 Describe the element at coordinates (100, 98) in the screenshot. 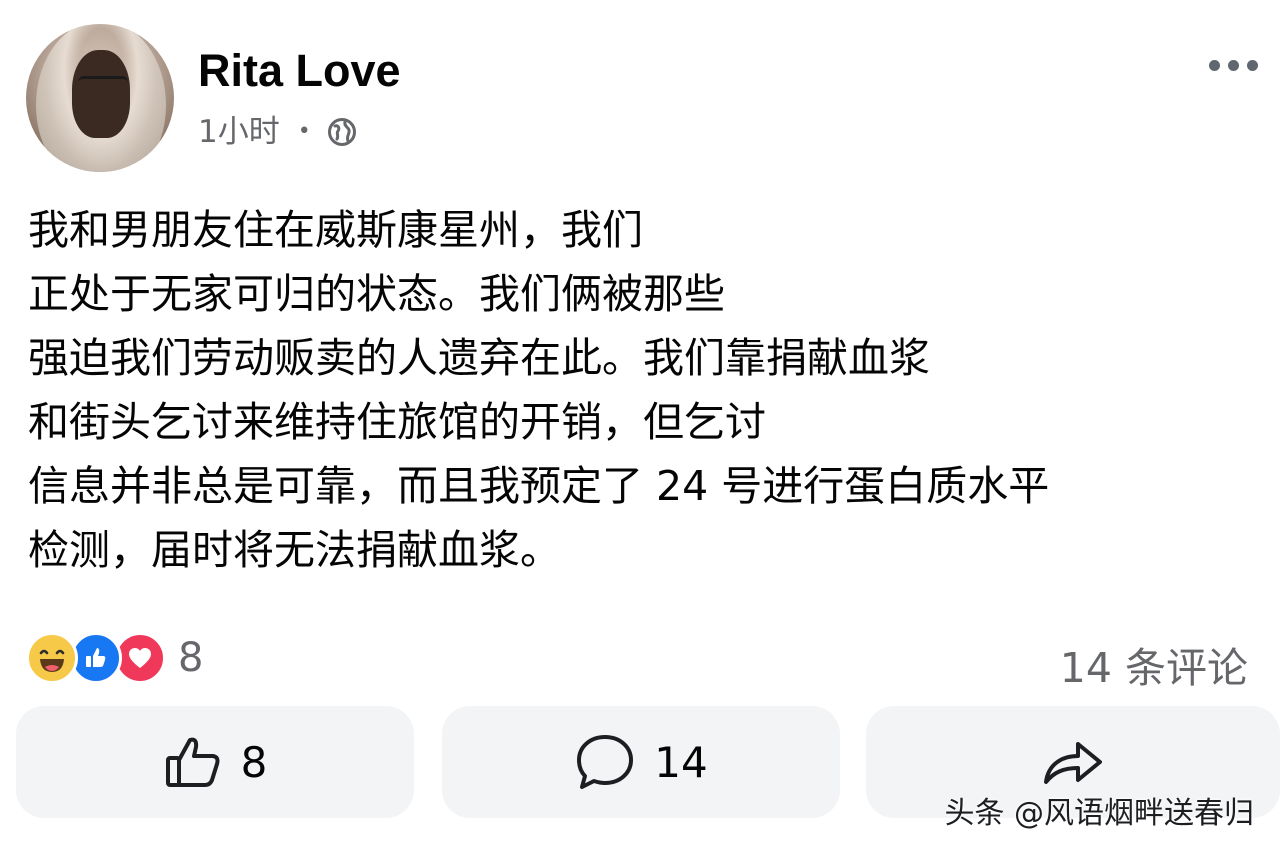

I see `author-avatar` at that location.